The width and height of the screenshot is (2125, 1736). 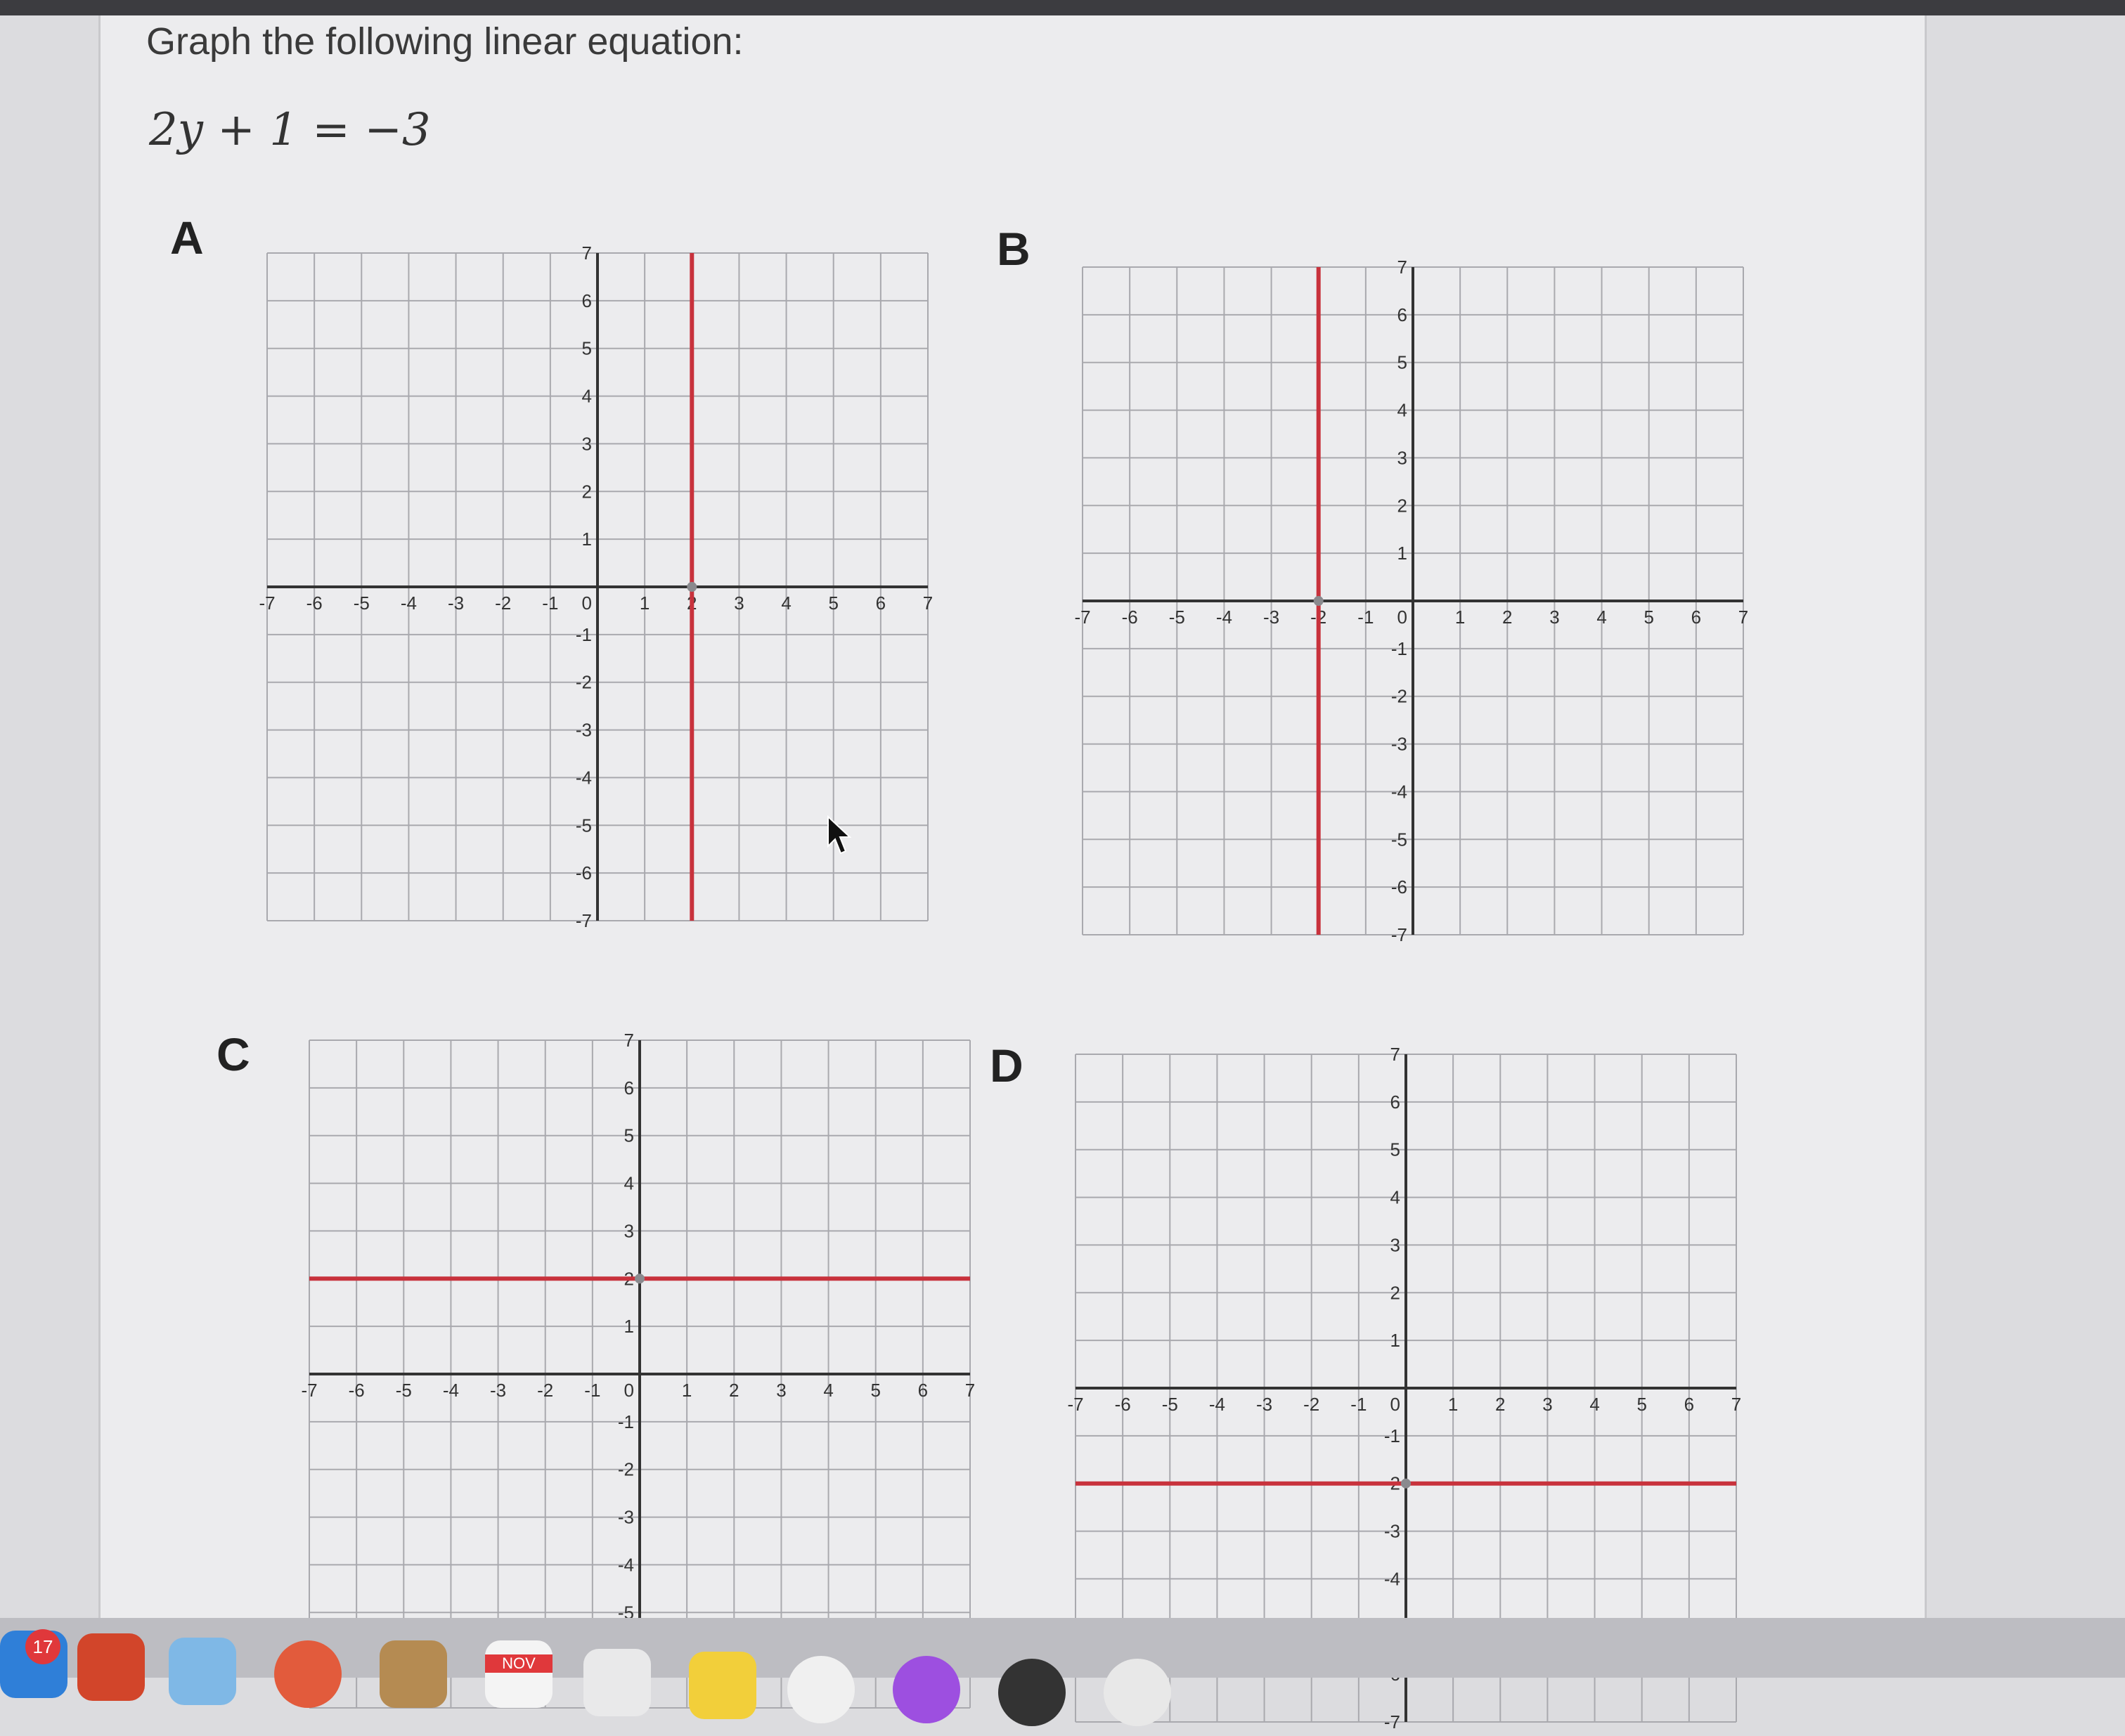 I want to click on photos-icon, so click(x=308, y=1674).